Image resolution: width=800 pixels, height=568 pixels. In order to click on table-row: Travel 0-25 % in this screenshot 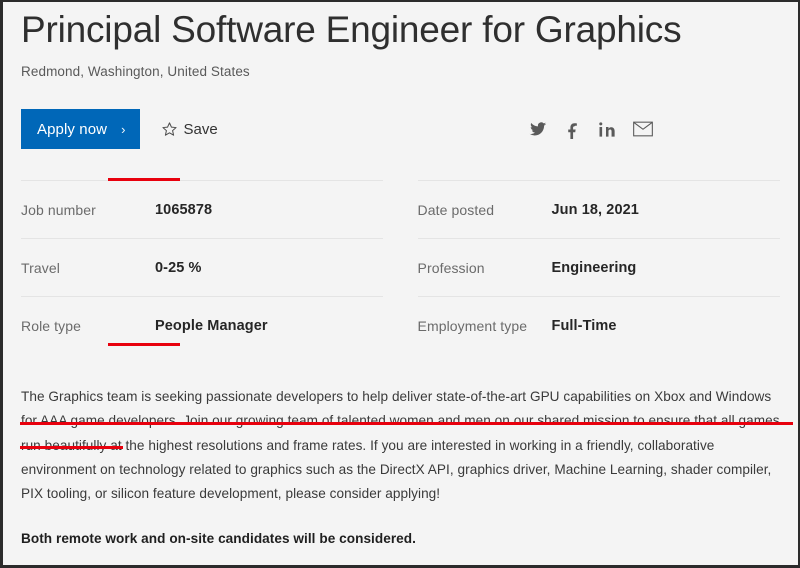, I will do `click(202, 267)`.